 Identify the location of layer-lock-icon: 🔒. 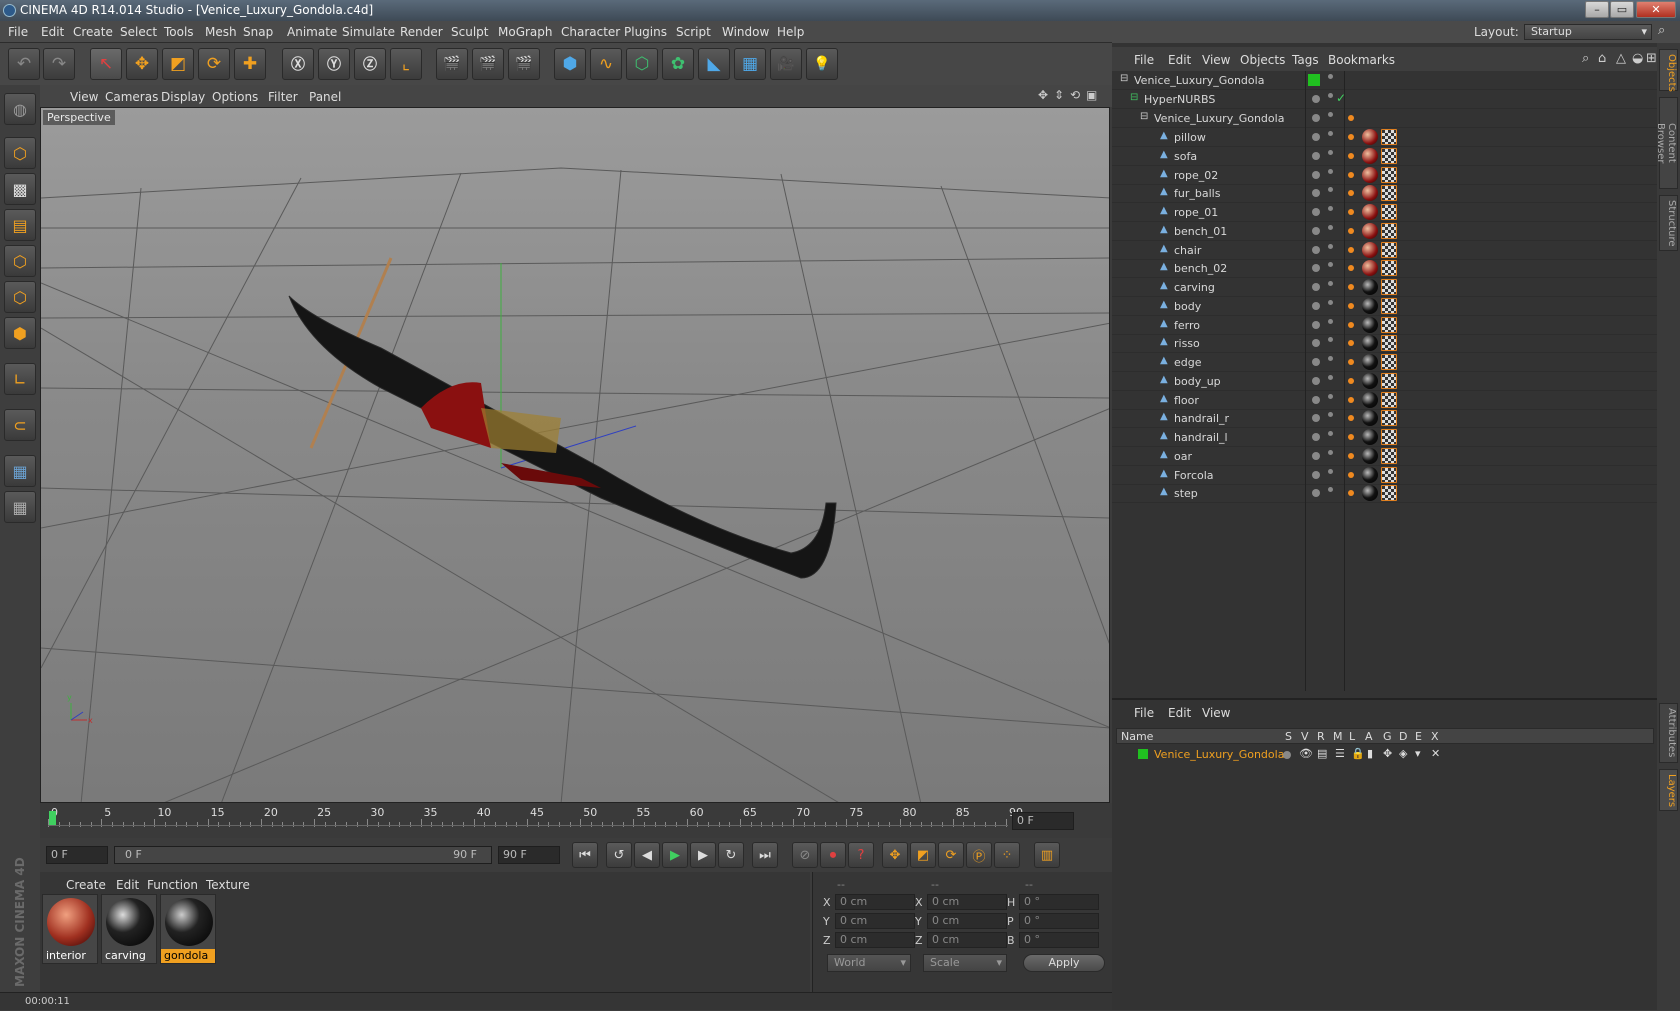
(1358, 753).